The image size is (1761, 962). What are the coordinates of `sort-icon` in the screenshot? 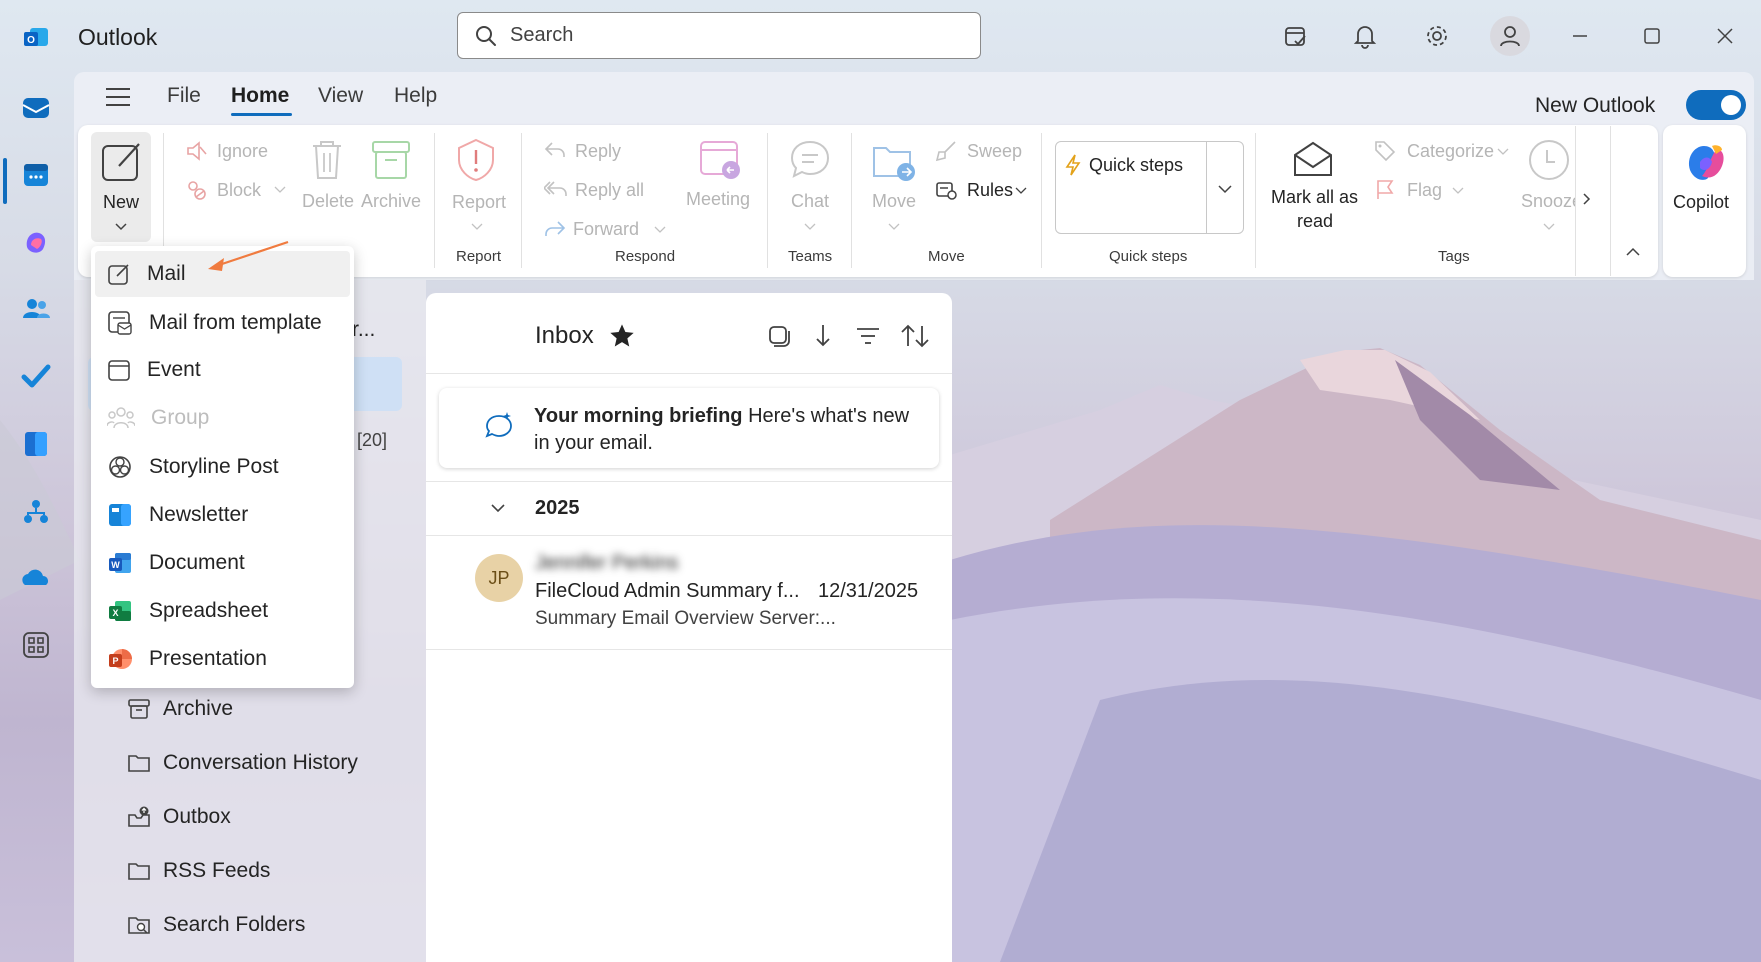 It's located at (915, 336).